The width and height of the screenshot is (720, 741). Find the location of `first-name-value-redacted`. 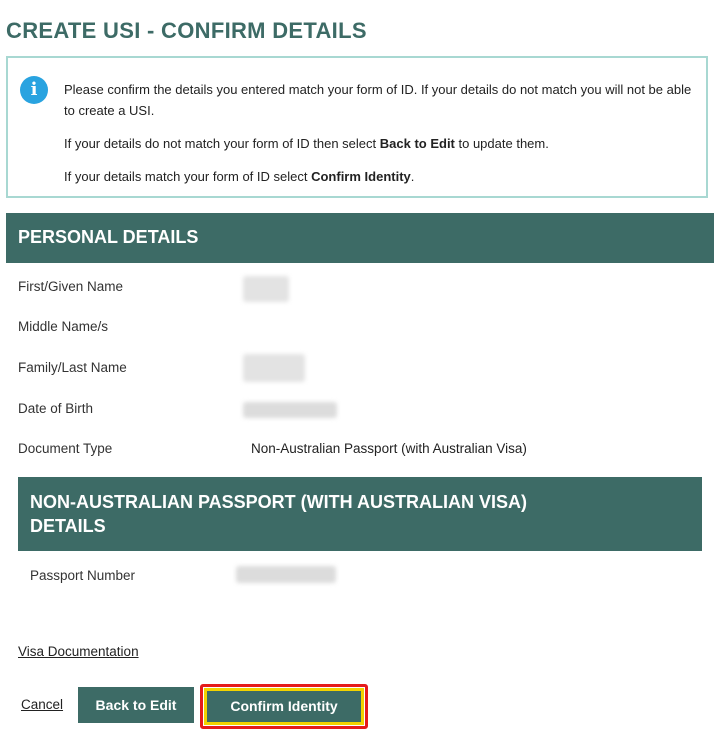

first-name-value-redacted is located at coordinates (266, 289).